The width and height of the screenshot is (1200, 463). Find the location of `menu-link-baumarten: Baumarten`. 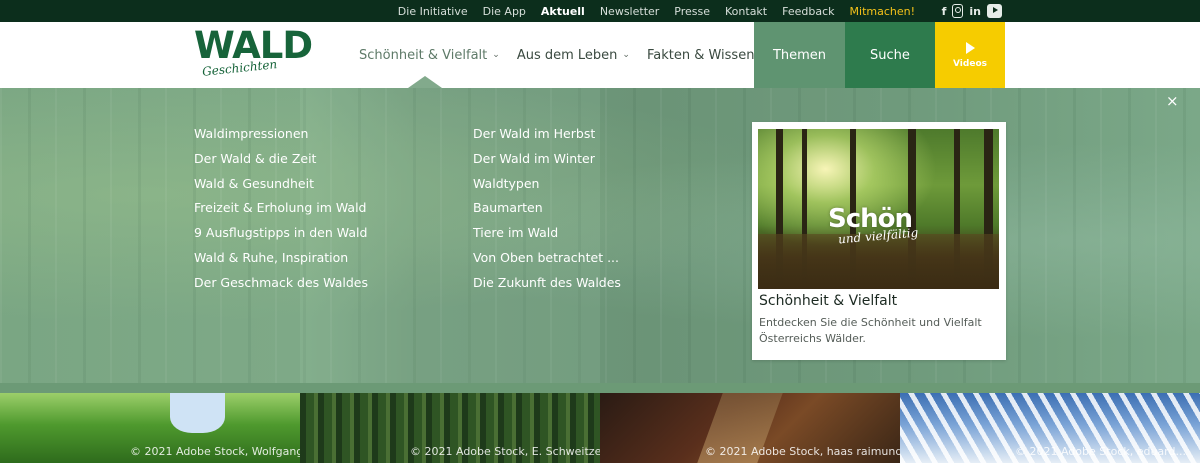

menu-link-baumarten: Baumarten is located at coordinates (547, 212).